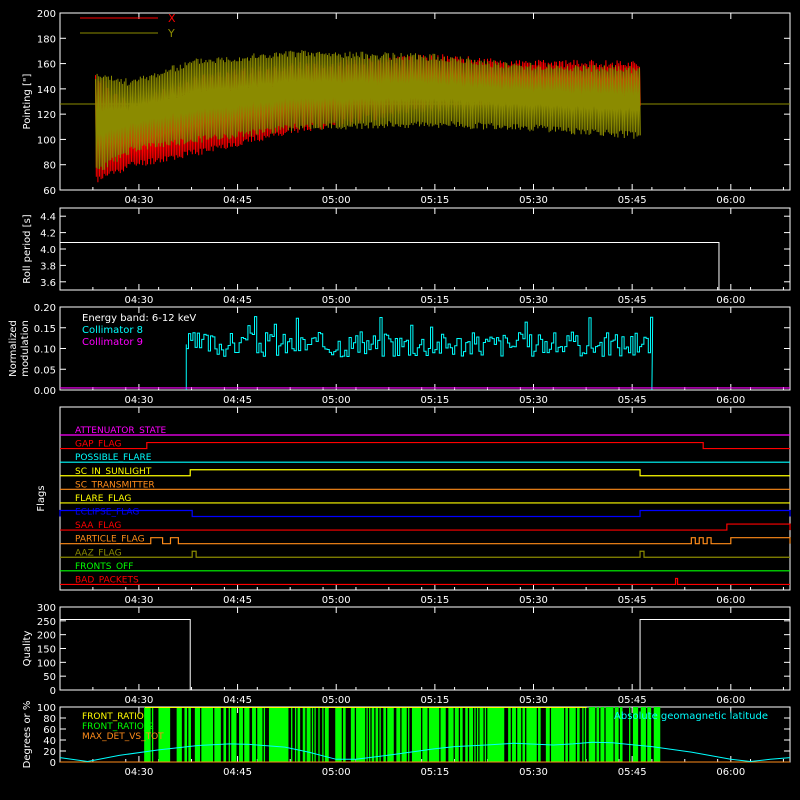  What do you see at coordinates (113, 717) in the screenshot?
I see `front-ratio-legend: FRONT_RATIO` at bounding box center [113, 717].